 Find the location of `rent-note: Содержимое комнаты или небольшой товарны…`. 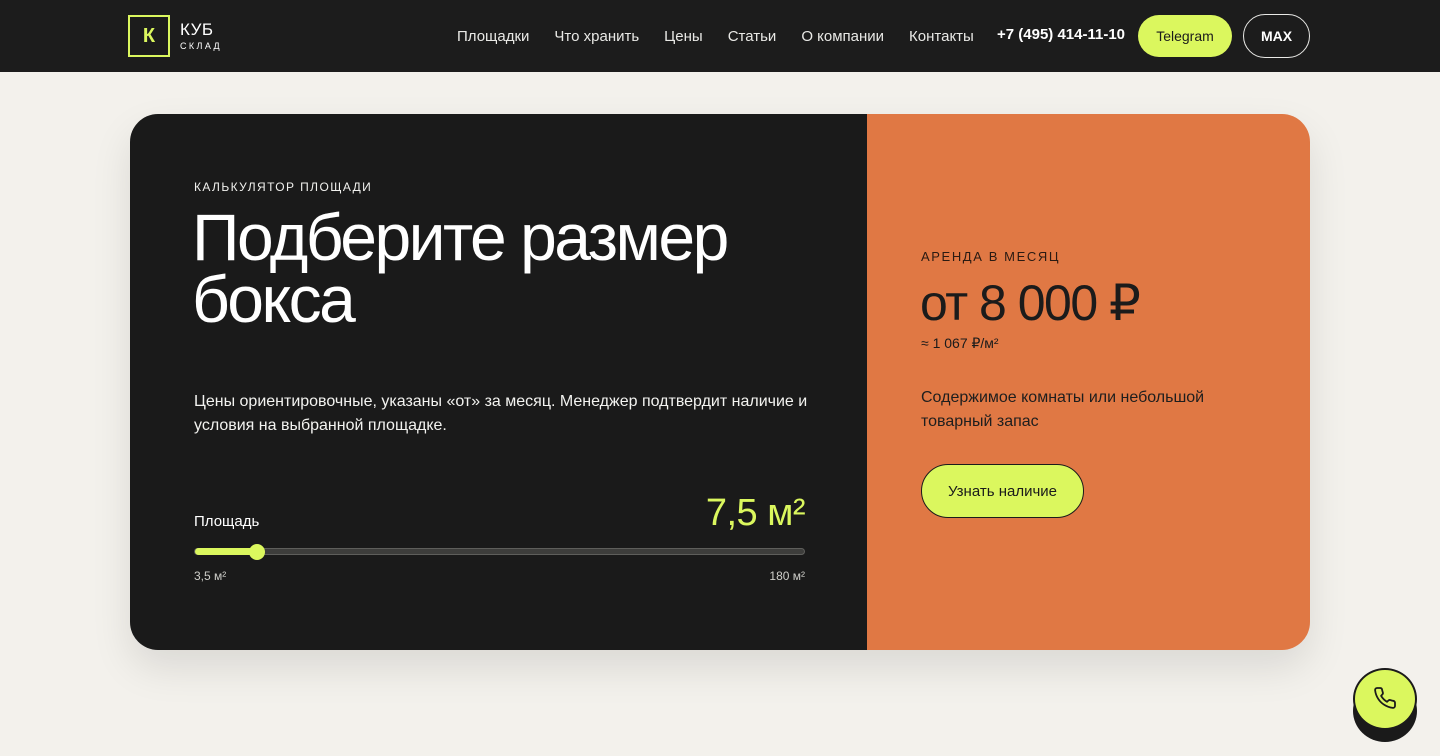

rent-note: Содержимое комнаты или небольшой товарны… is located at coordinates (1063, 409).